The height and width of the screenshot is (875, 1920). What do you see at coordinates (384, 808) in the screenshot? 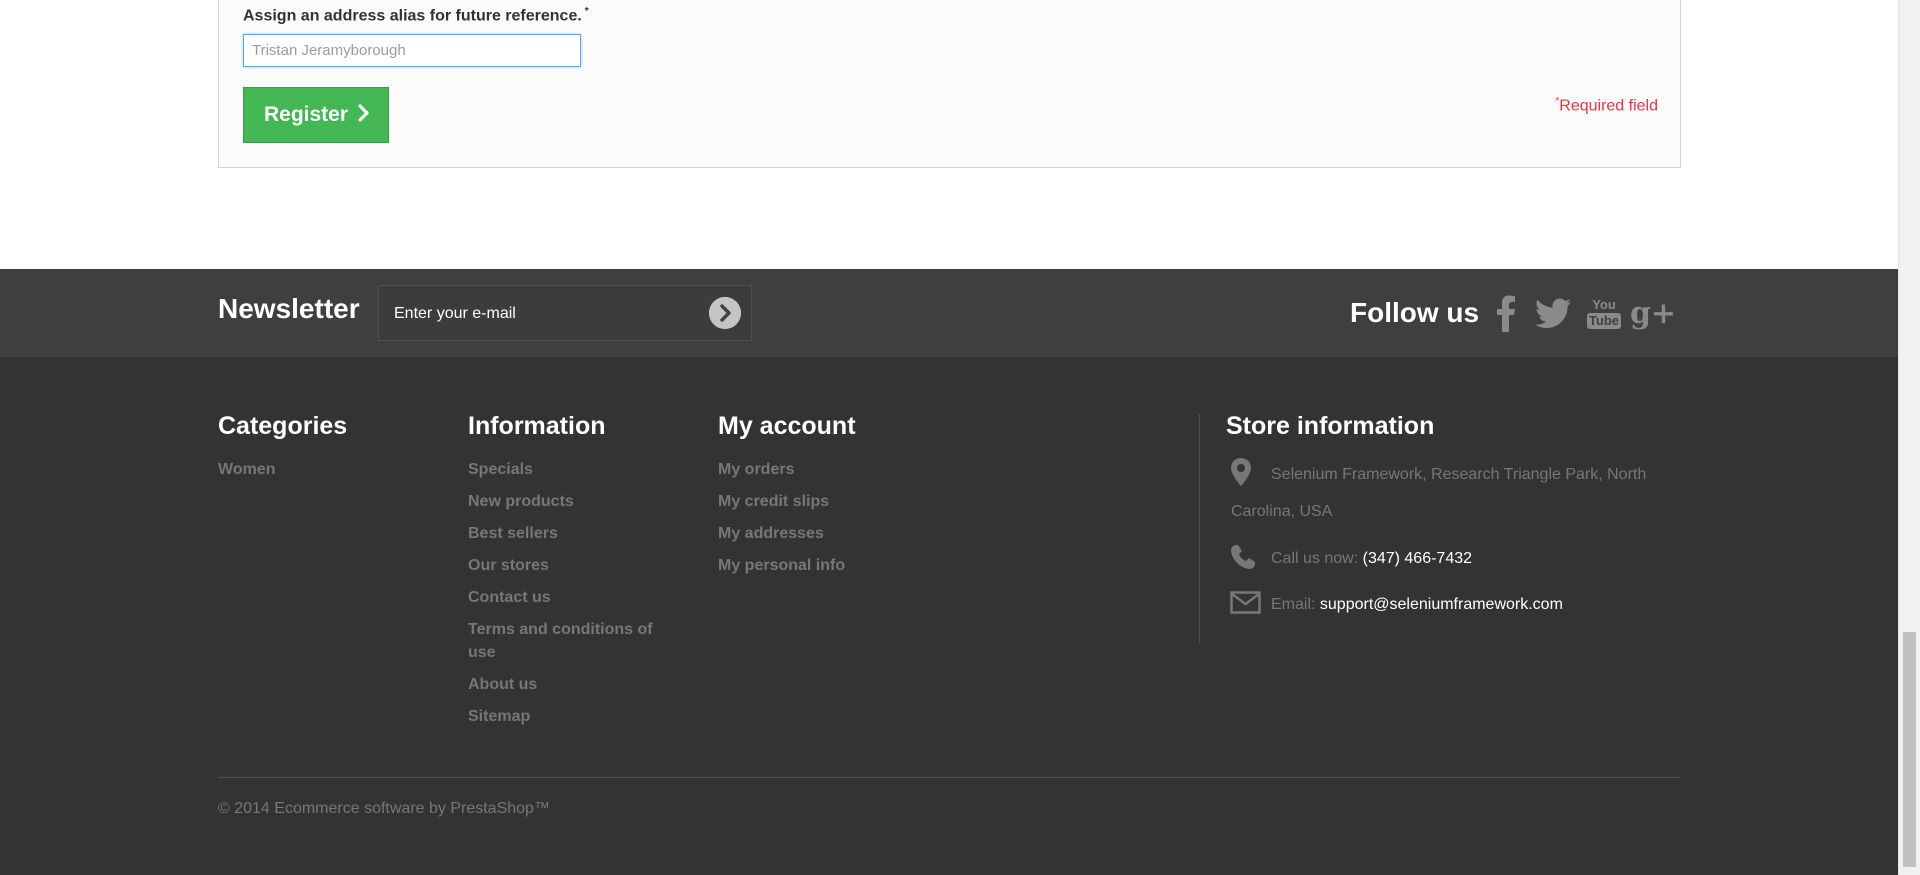
I see `copyright-text: © 2014 Ecommerce software by PrestaShop™` at bounding box center [384, 808].